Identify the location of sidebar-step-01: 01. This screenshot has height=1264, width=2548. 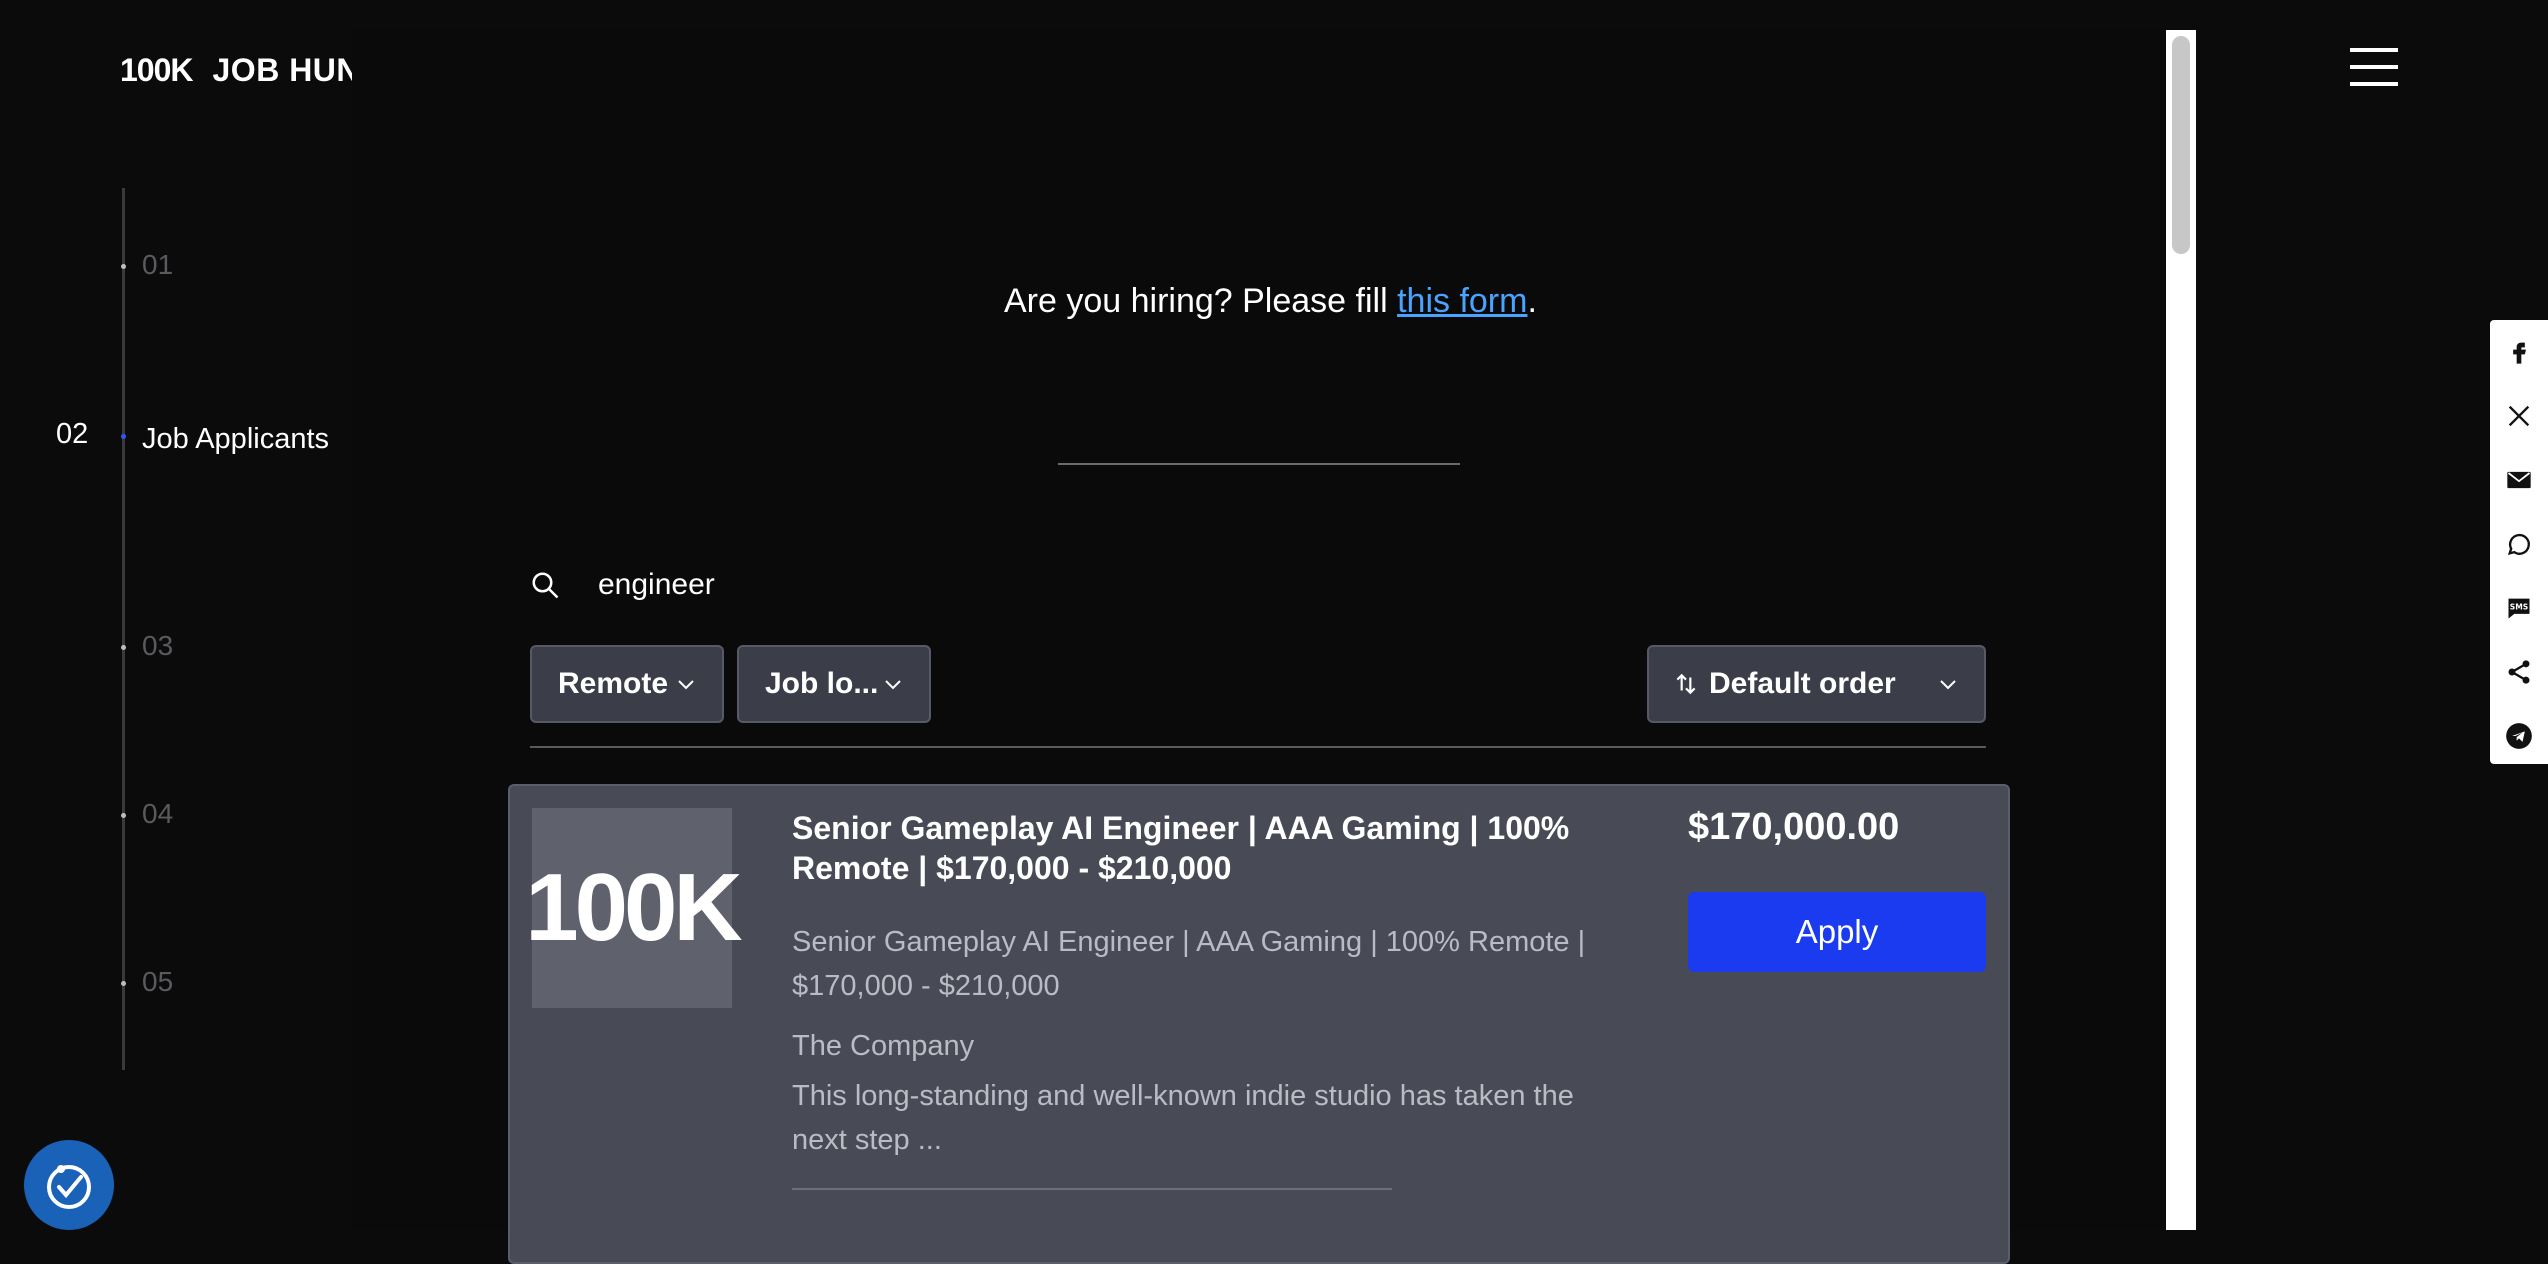
(157, 265).